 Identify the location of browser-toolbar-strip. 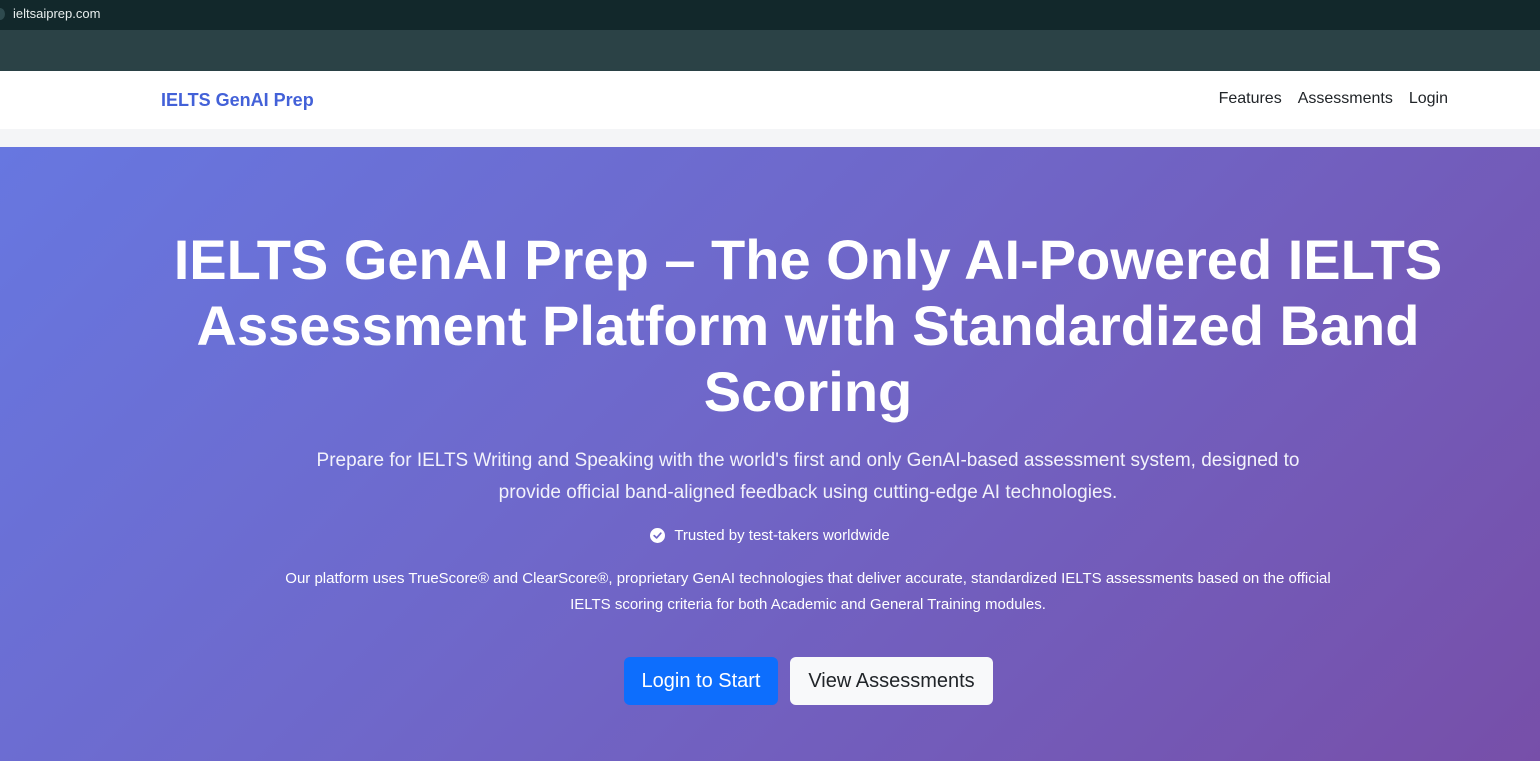
(770, 50).